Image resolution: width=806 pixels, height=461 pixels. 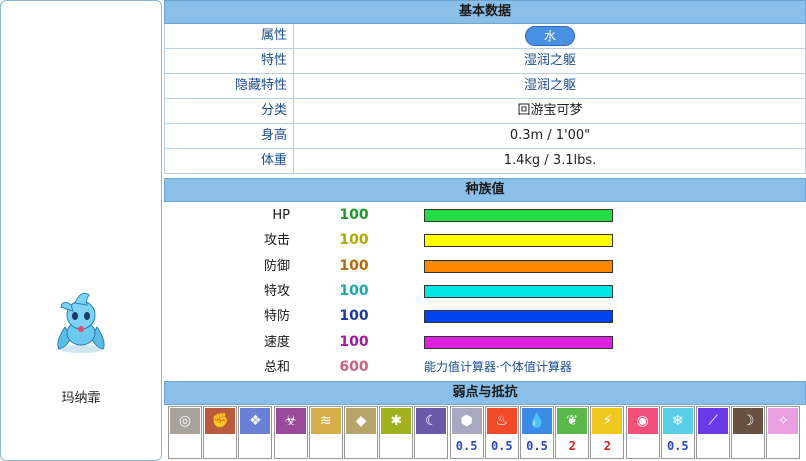 I want to click on type-cell: ♨ 0.5, so click(x=501, y=432).